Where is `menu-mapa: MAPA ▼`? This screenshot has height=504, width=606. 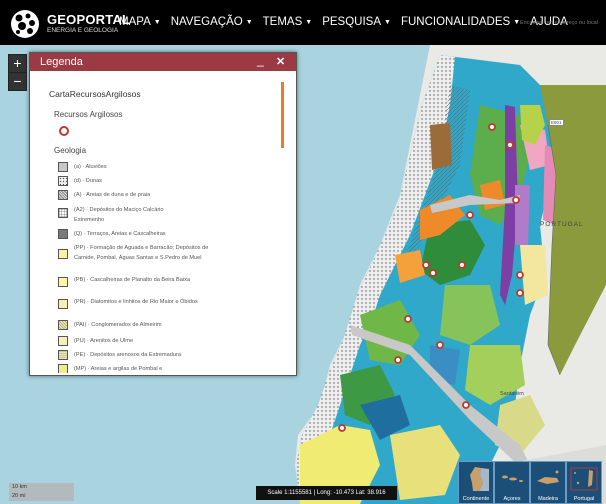
menu-mapa: MAPA ▼ is located at coordinates (140, 22).